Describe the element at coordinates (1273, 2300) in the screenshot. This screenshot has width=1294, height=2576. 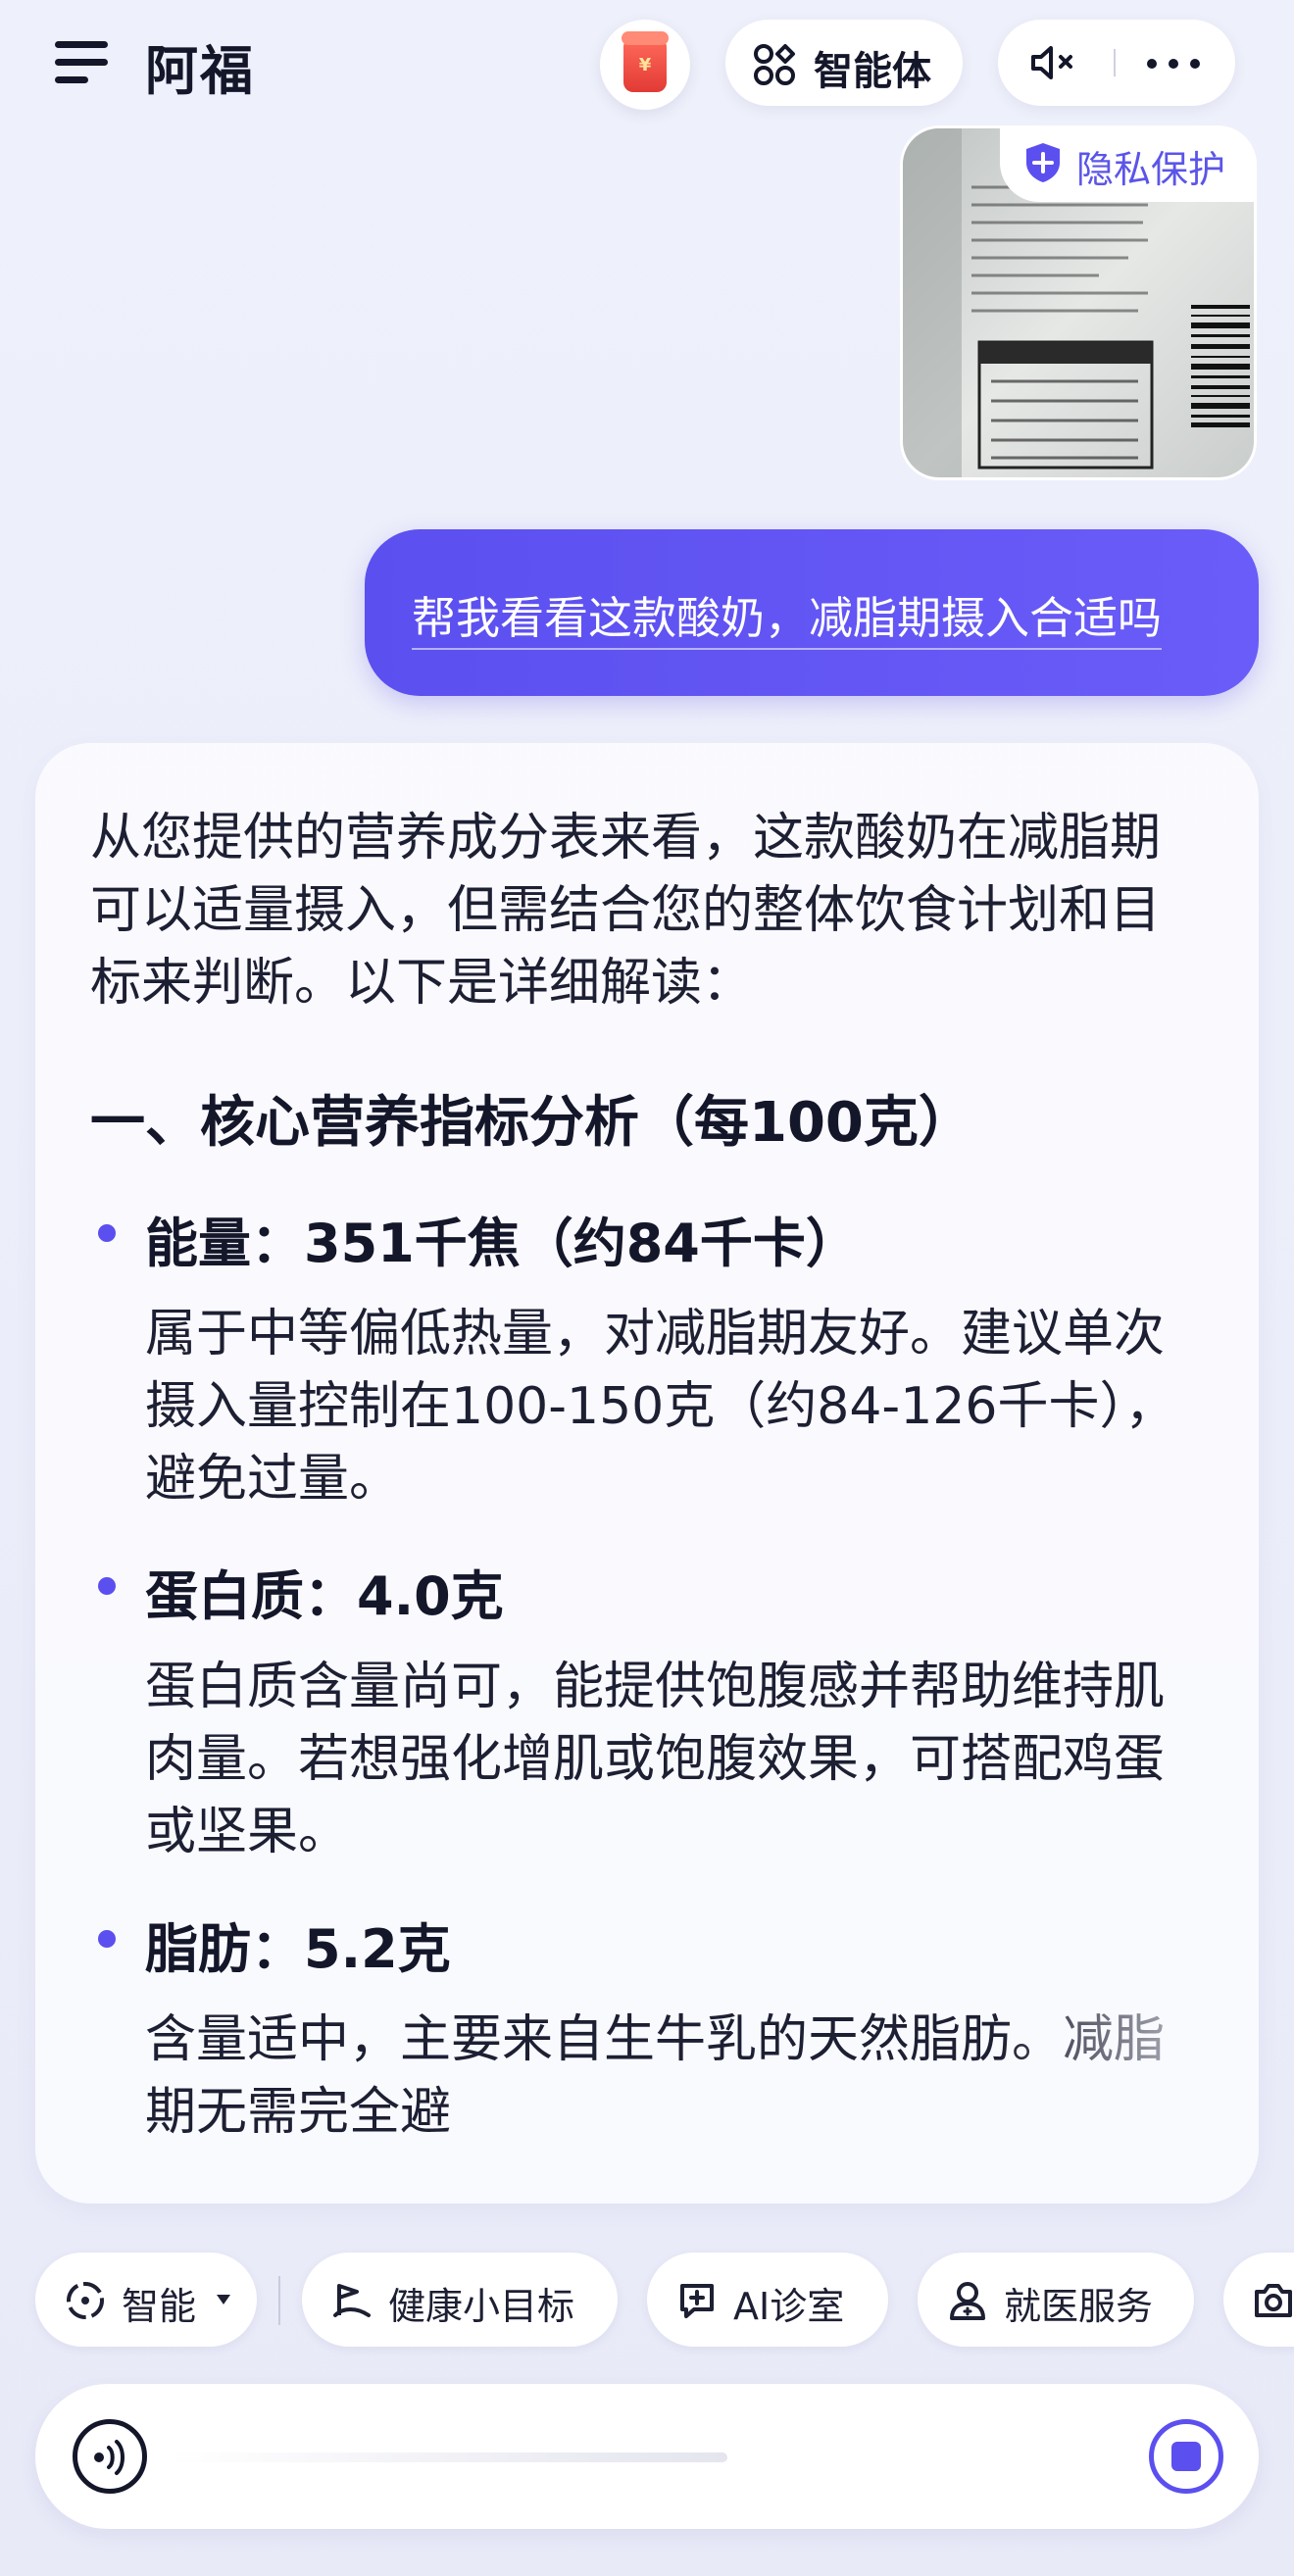
I see `camera-icon` at that location.